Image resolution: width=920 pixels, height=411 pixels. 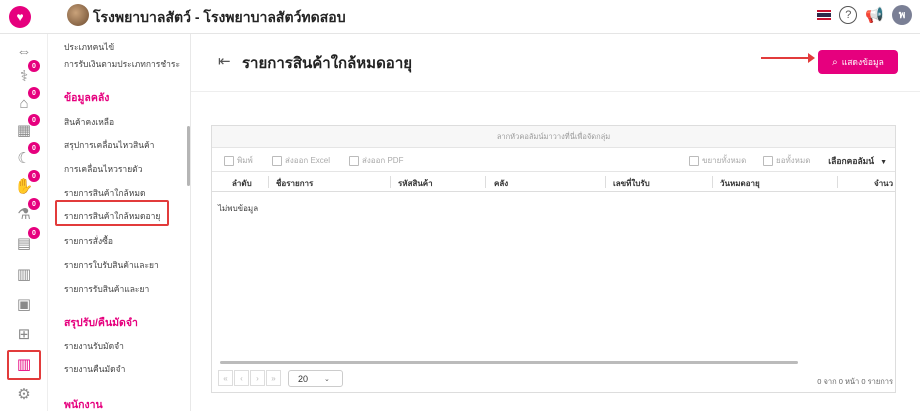 What do you see at coordinates (26, 241) in the screenshot?
I see `invoice-icon: ▤ 0` at bounding box center [26, 241].